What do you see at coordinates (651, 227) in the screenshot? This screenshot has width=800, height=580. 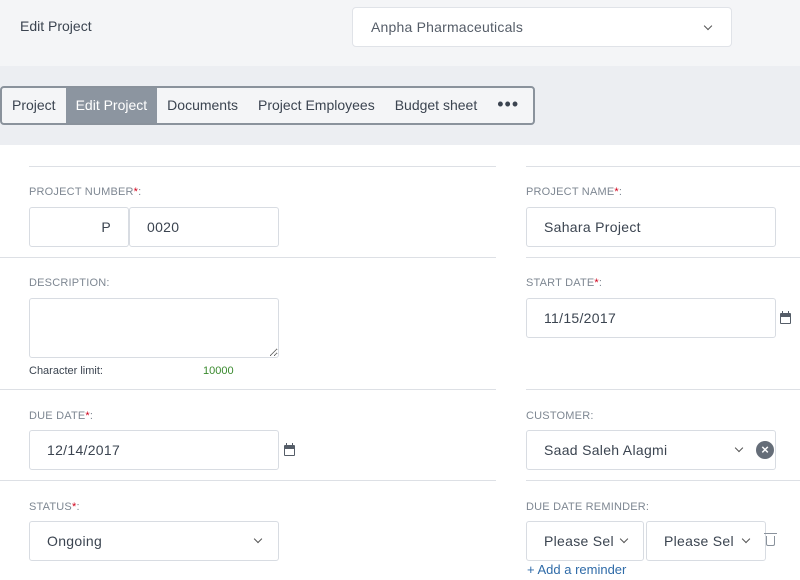 I see `project-name-field: Sahara Project` at bounding box center [651, 227].